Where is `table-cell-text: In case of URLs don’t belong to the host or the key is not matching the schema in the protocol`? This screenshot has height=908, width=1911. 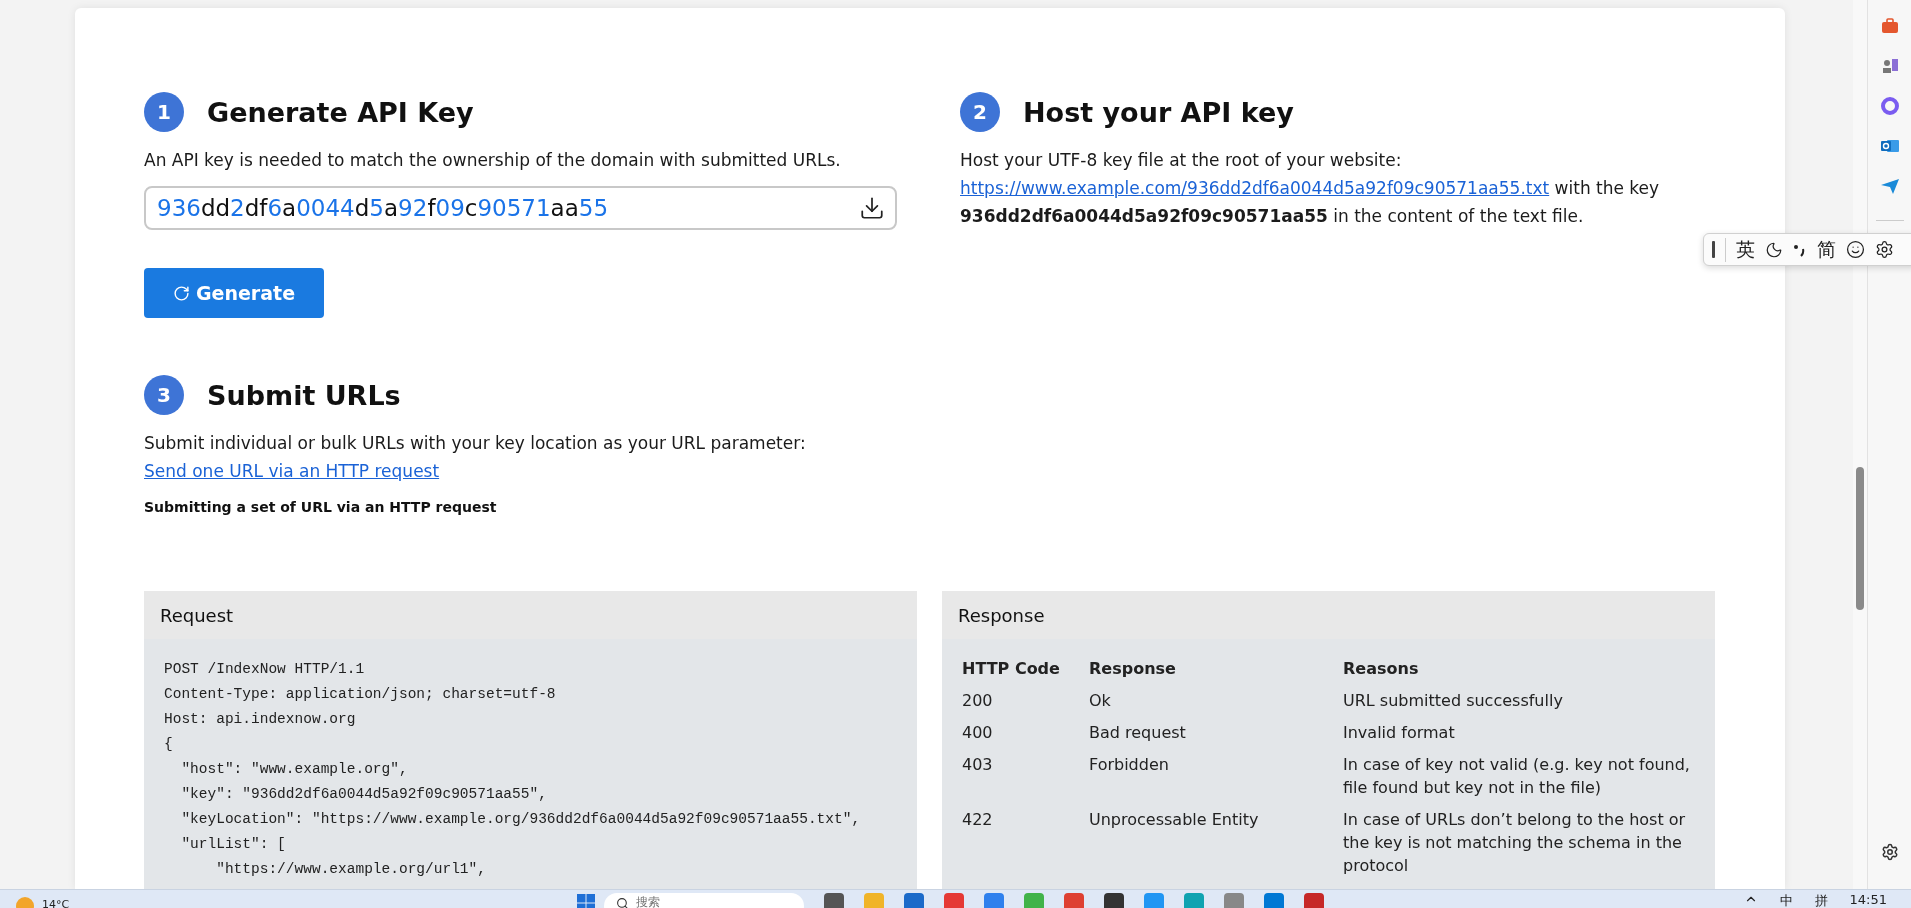 table-cell-text: In case of URLs don’t belong to the host or the key is not matching the schema in the protocol is located at coordinates (1515, 843).